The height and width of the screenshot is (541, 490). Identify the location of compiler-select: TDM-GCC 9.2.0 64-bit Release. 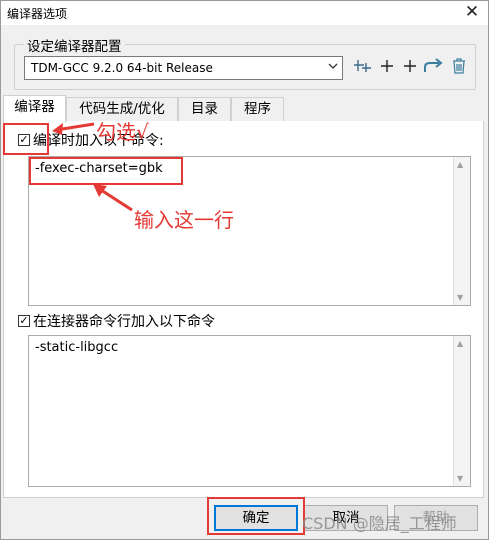
(183, 68).